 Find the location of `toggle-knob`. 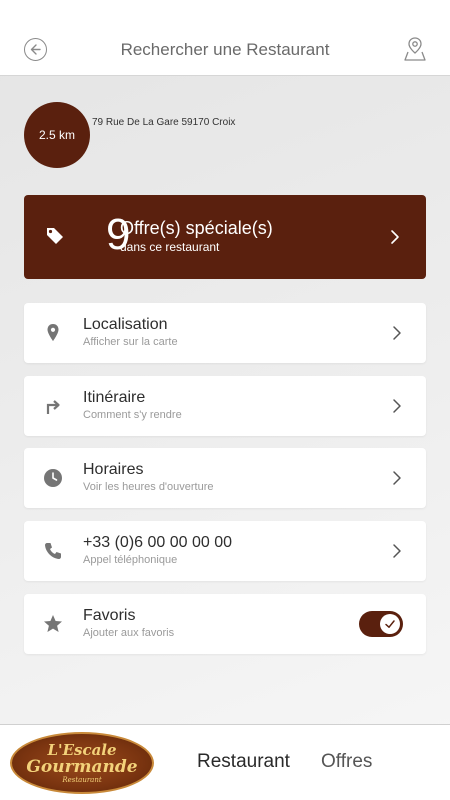

toggle-knob is located at coordinates (390, 624).